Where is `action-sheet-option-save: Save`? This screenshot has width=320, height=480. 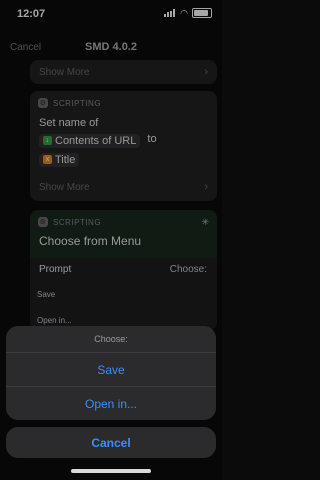
action-sheet-option-save: Save is located at coordinates (111, 369).